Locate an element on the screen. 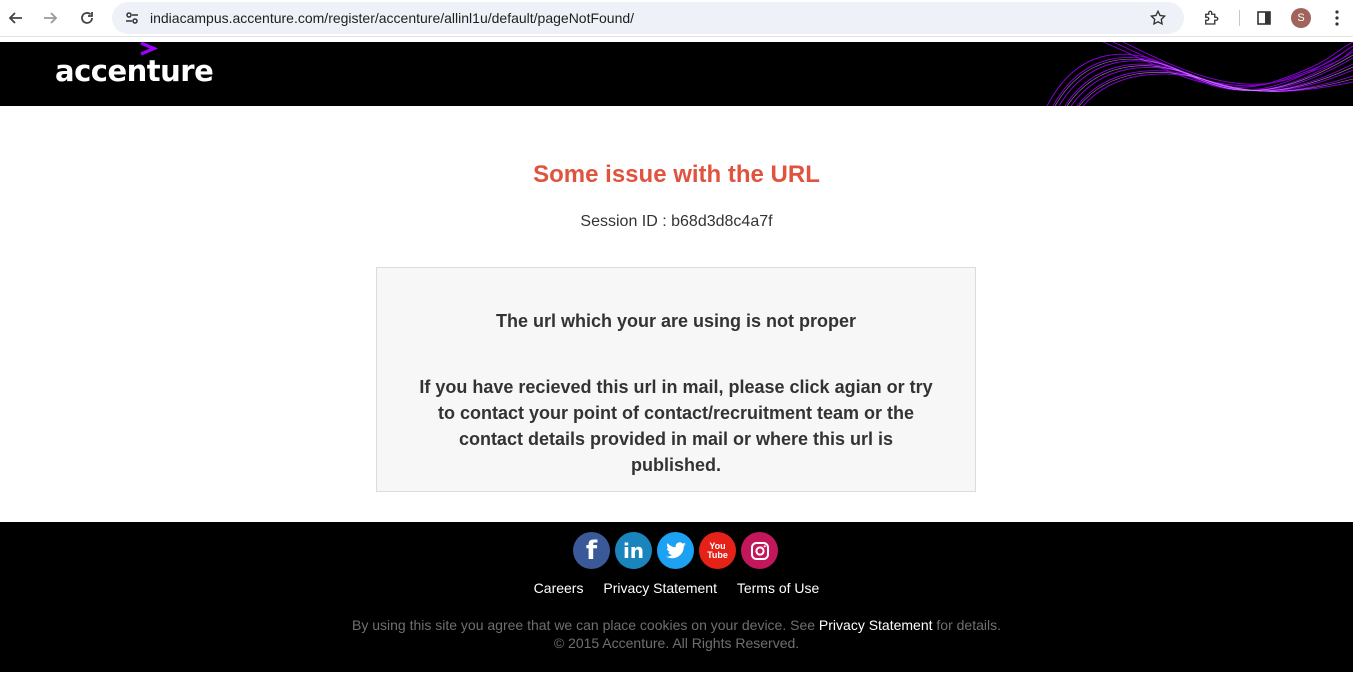 Image resolution: width=1353 pixels, height=681 pixels. page-title: Some issue with the URL is located at coordinates (676, 174).